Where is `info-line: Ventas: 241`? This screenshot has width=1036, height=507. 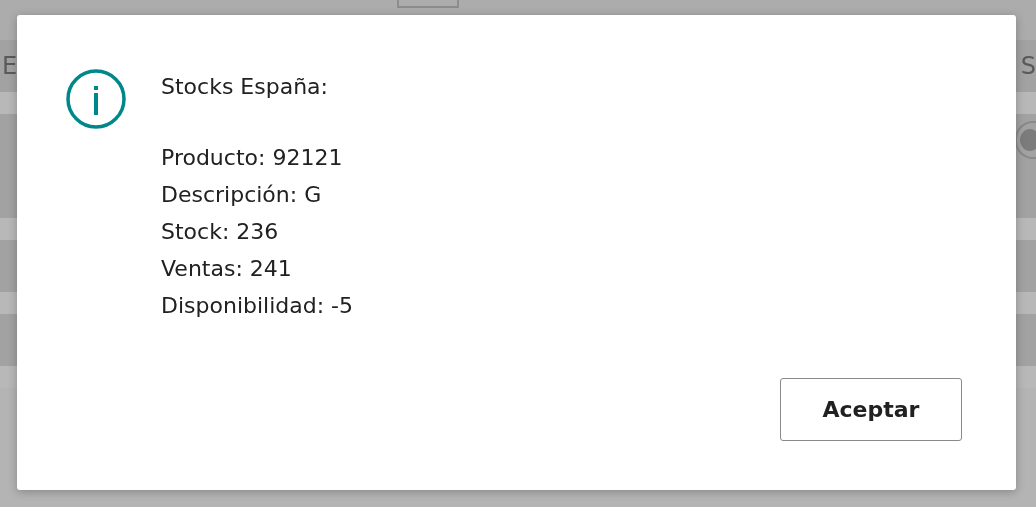 info-line: Ventas: 241 is located at coordinates (227, 269).